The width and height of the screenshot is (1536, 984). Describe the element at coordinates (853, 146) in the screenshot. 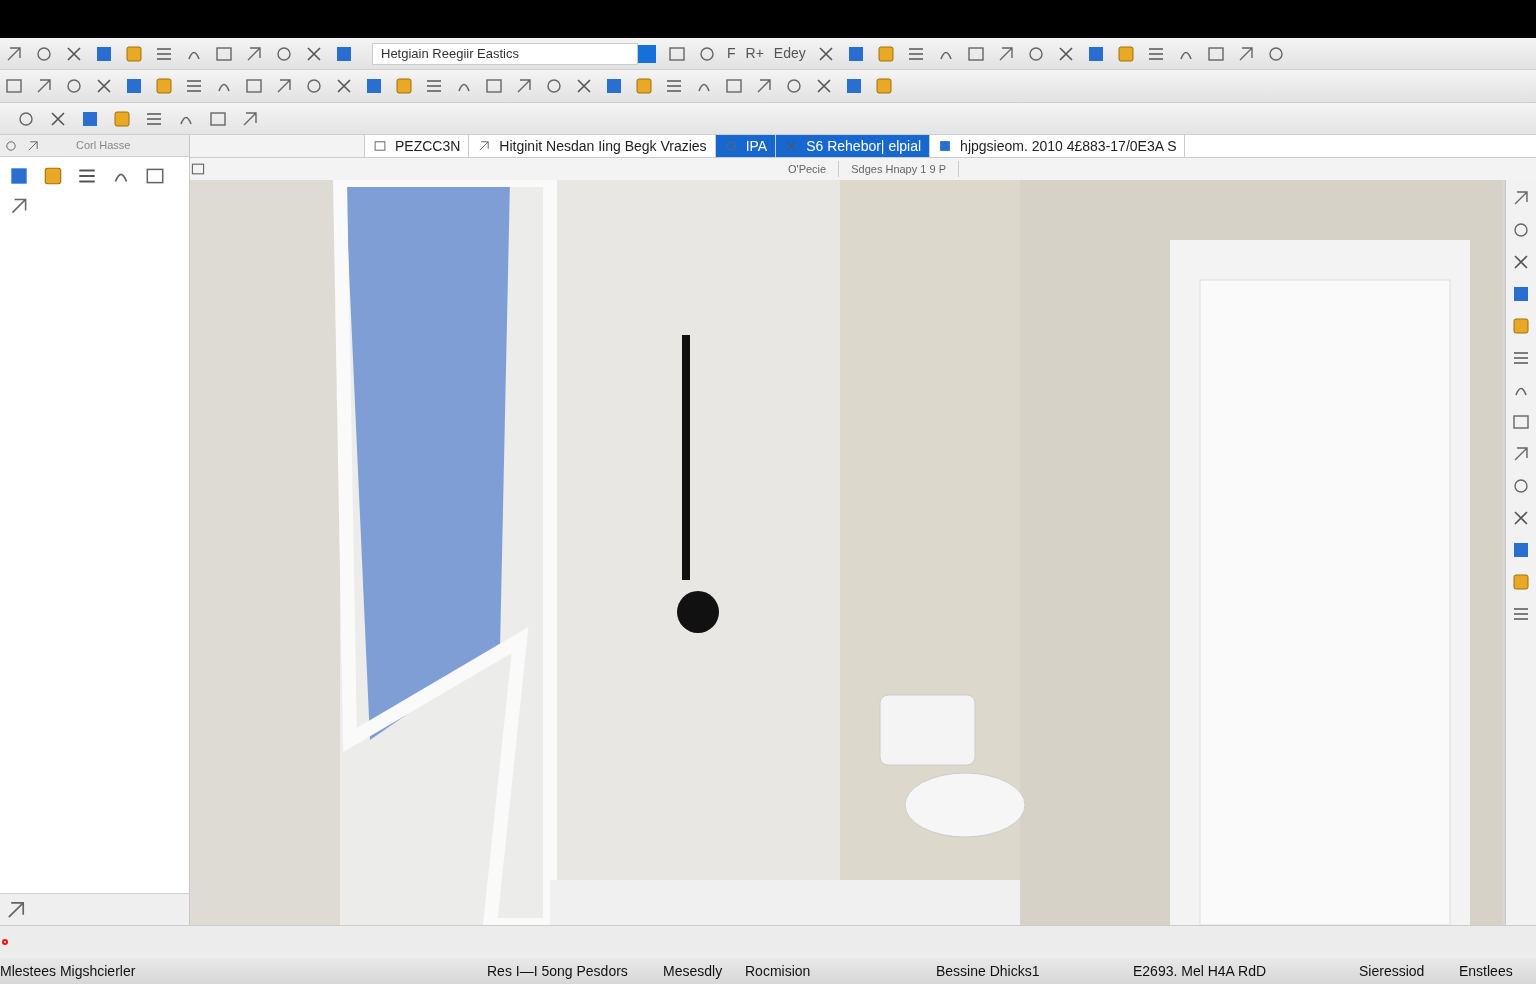

I see `document-tab: S6 Rehebor| elpial` at that location.